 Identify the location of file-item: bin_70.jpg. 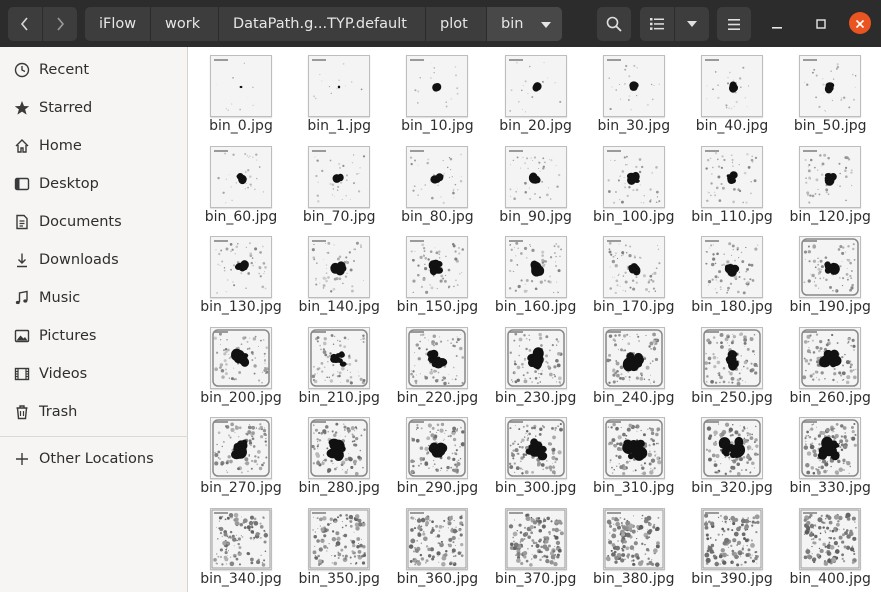
(339, 185).